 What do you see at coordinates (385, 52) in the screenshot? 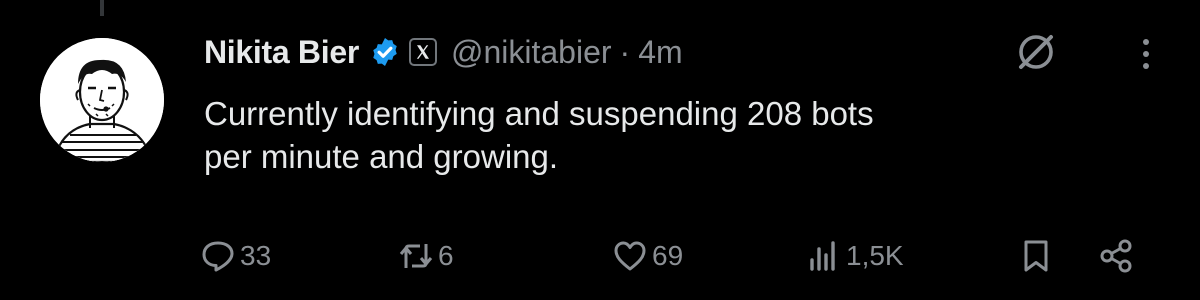
I see `verified-badge-icon` at bounding box center [385, 52].